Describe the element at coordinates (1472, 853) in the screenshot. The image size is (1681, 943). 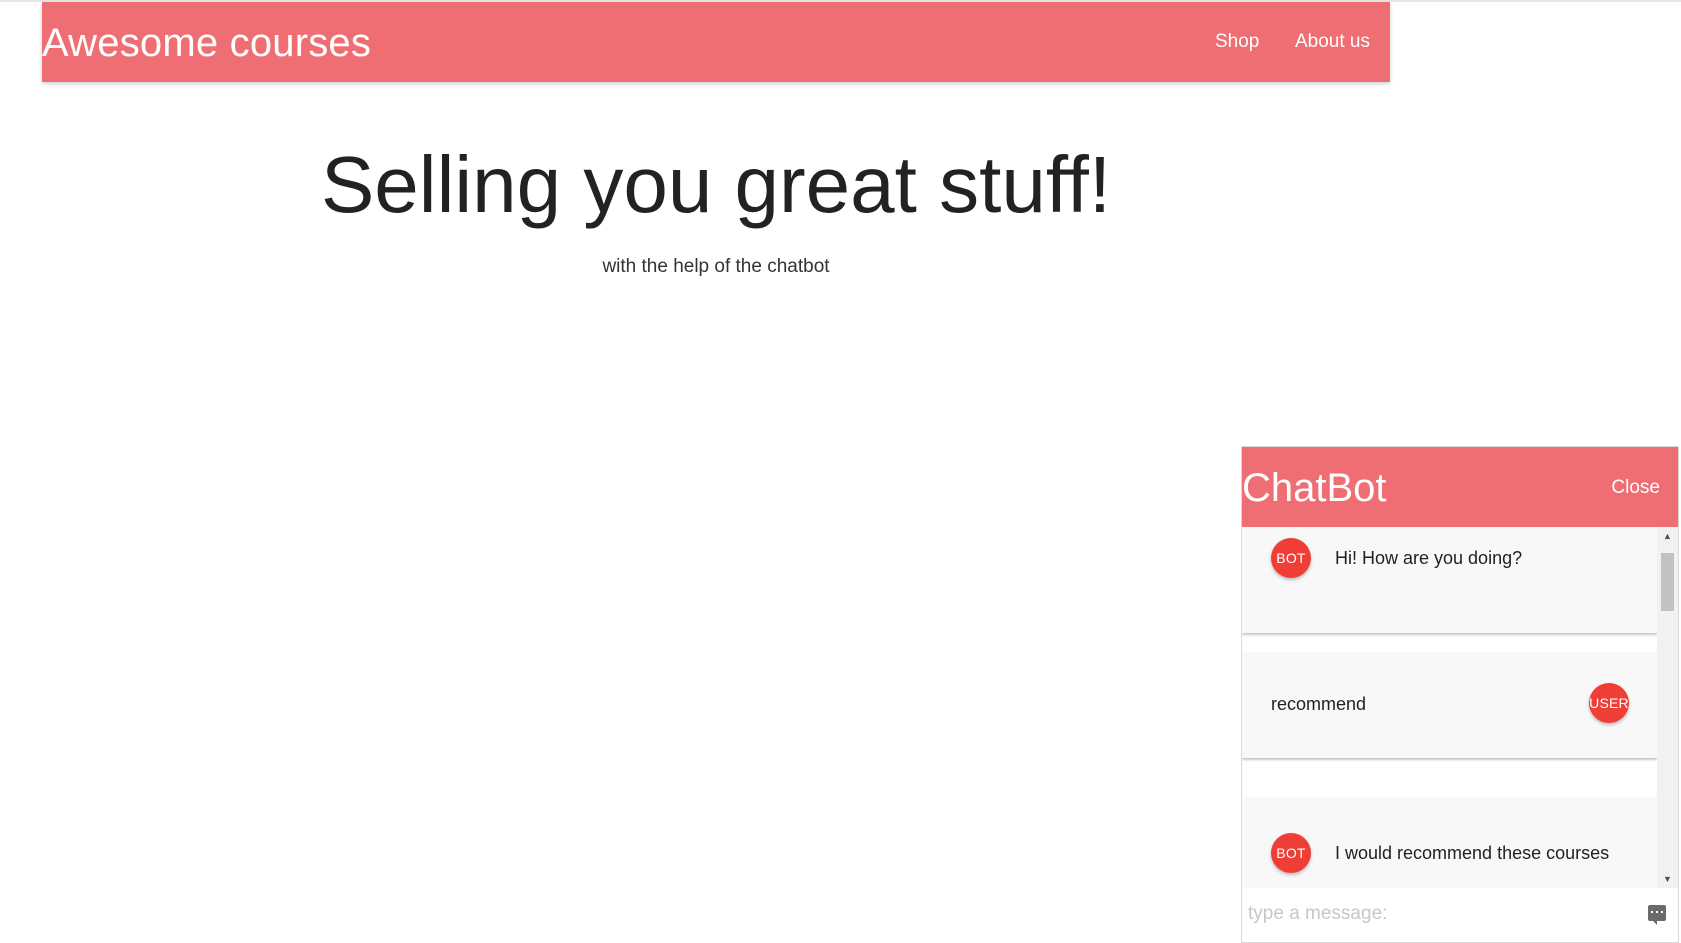
I see `chat-message-text: I would recommend these courses` at that location.